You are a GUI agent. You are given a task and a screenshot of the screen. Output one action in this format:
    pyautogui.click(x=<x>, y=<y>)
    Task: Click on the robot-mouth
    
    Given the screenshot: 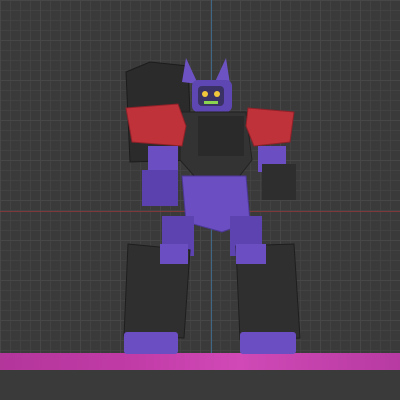 What is the action you would take?
    pyautogui.click(x=211, y=102)
    